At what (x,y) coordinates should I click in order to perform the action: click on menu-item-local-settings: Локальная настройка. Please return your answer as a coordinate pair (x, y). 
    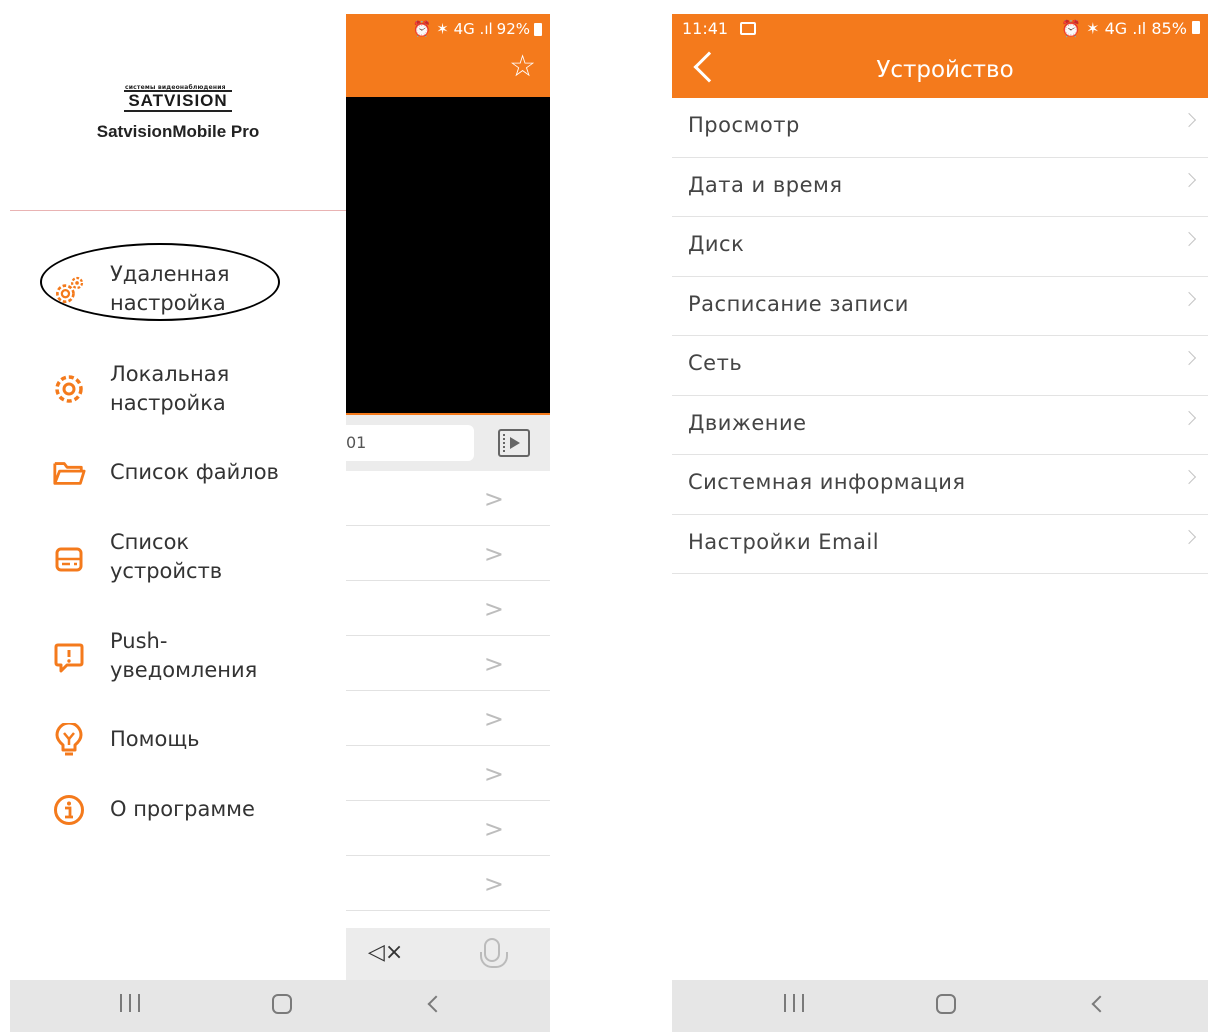
    Looking at the image, I should click on (178, 390).